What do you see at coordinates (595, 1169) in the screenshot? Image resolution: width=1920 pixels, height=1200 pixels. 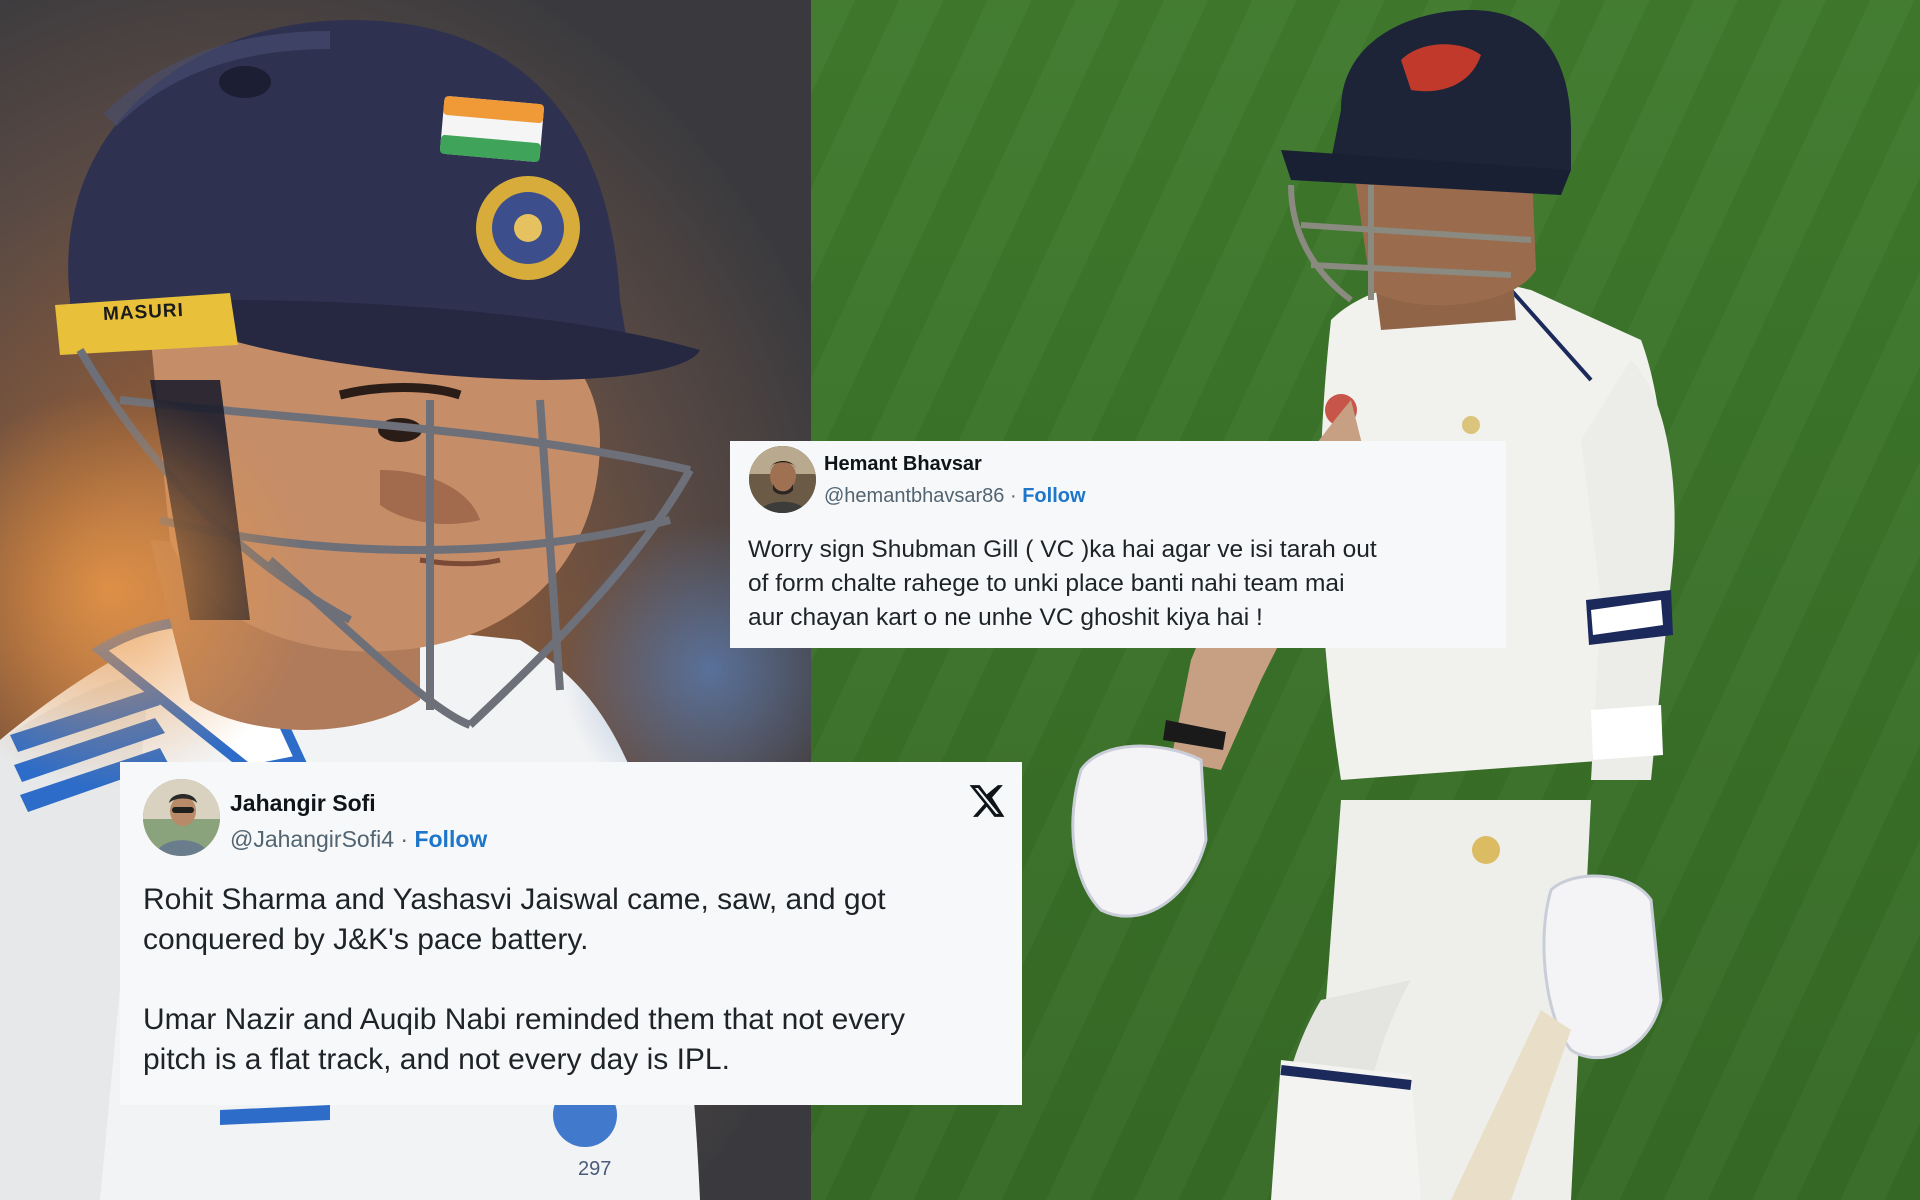 I see `shirt-number-text: 297` at bounding box center [595, 1169].